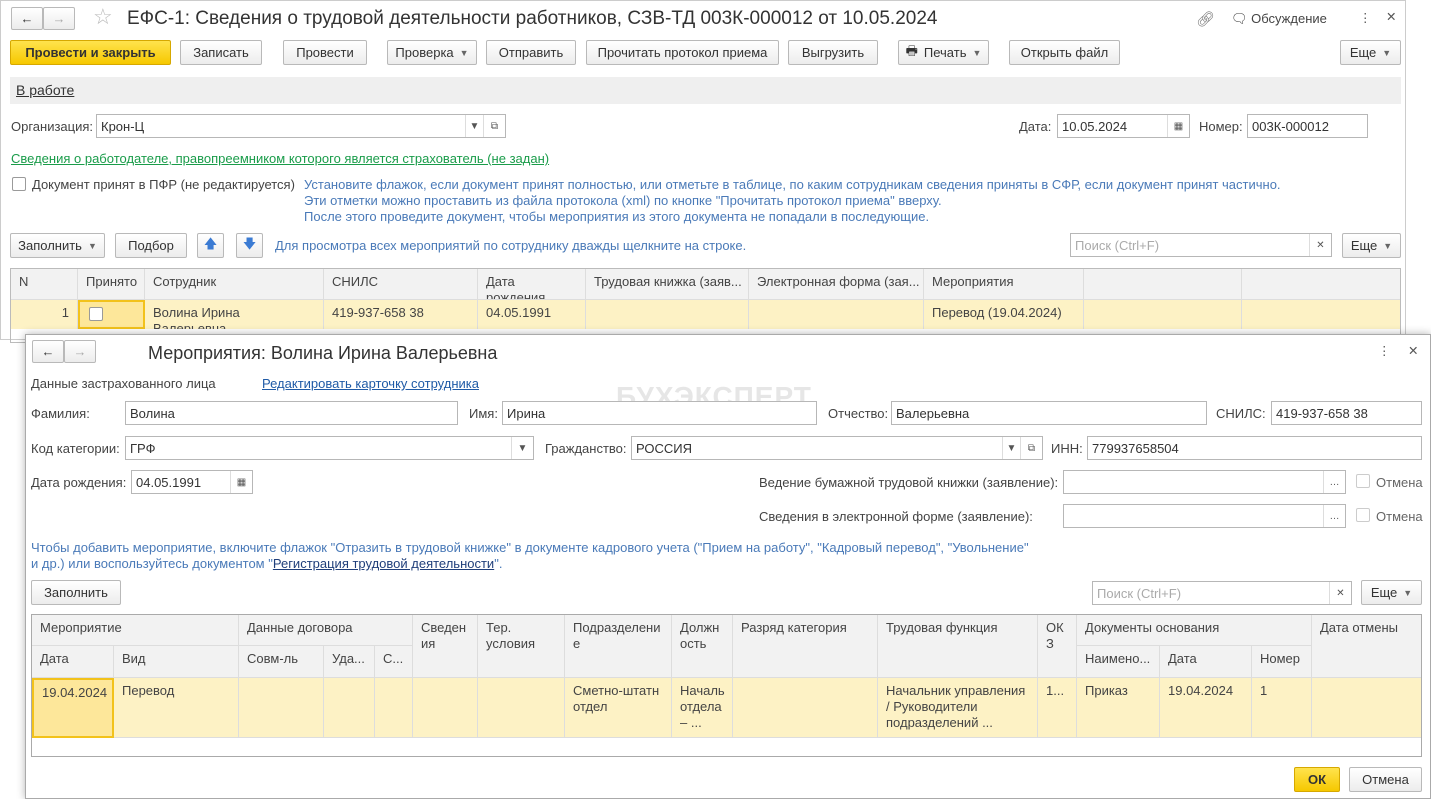  What do you see at coordinates (432, 52) in the screenshot?
I see `check-button: Проверка ▼` at bounding box center [432, 52].